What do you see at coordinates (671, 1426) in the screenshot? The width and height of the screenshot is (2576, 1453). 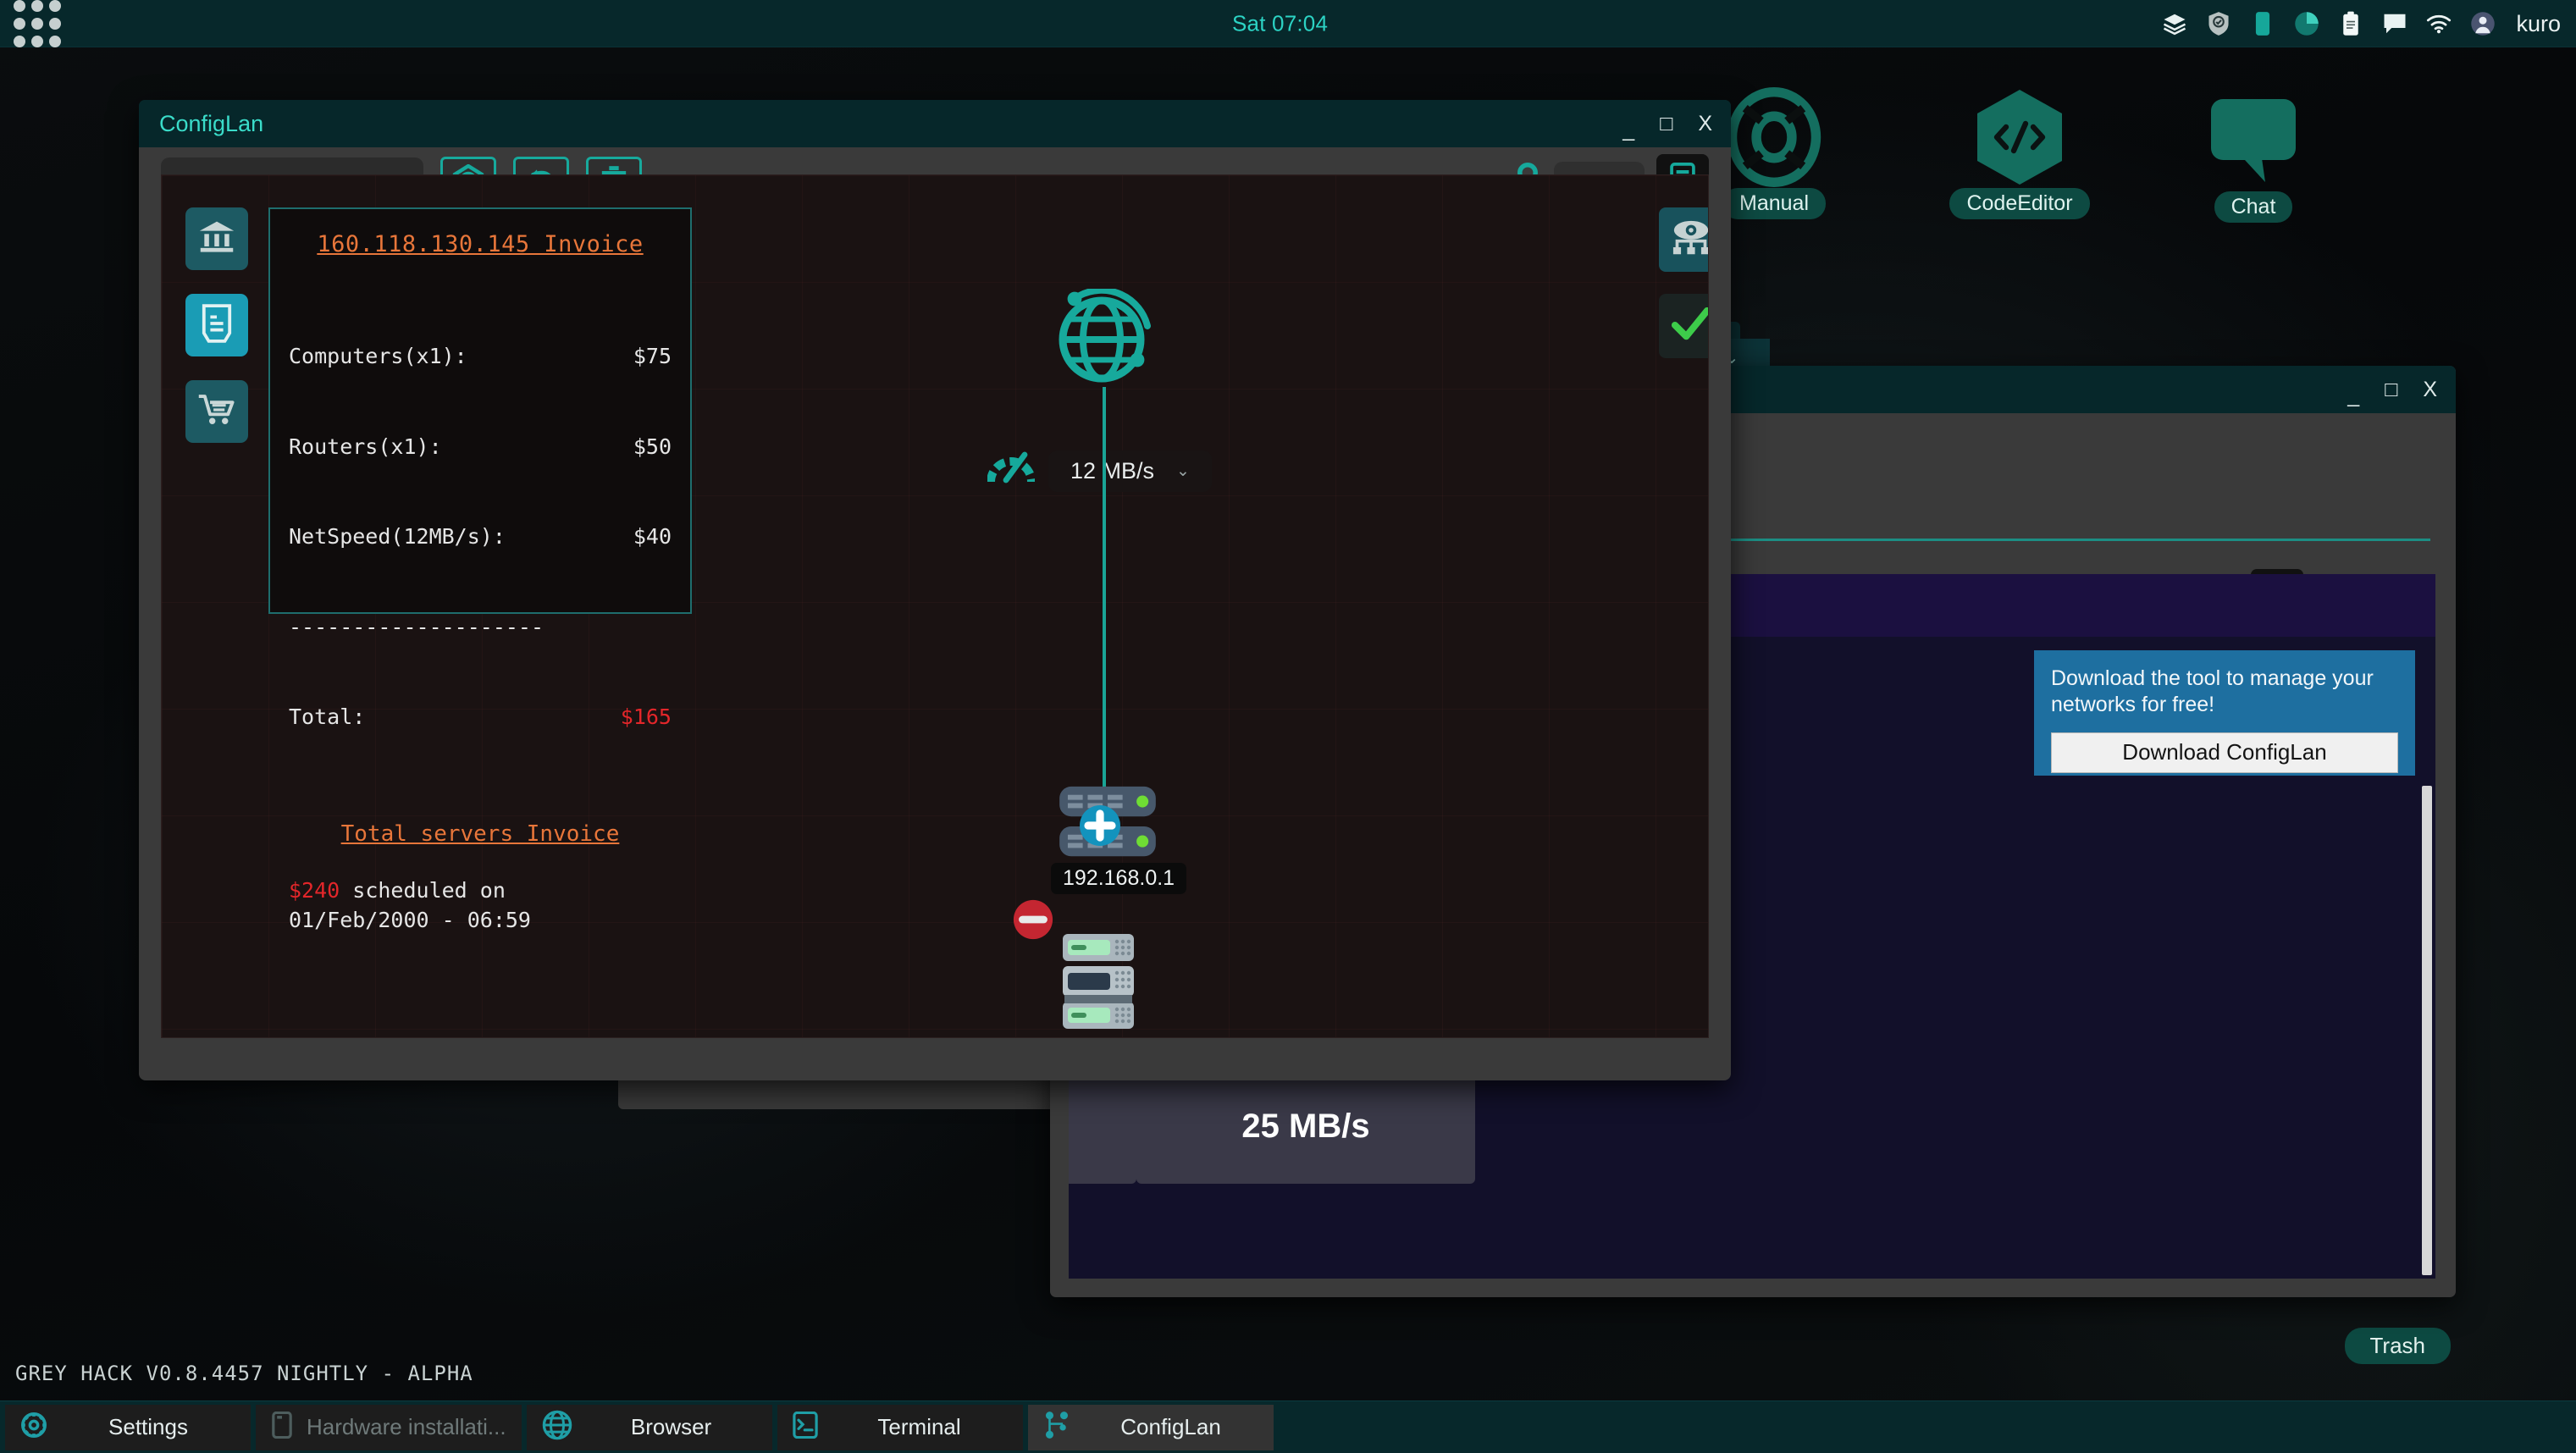 I see `taskbar-item-label: Browser` at bounding box center [671, 1426].